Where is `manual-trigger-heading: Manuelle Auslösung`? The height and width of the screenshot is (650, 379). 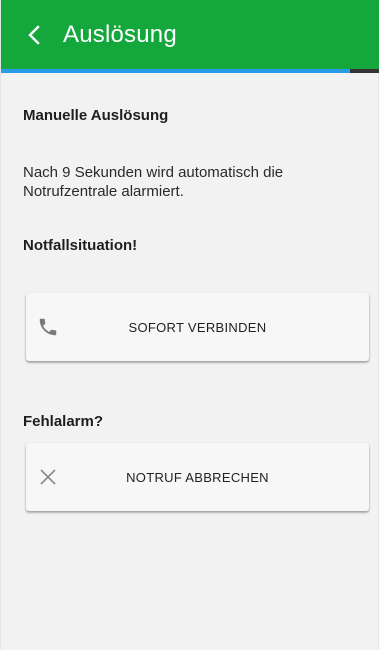
manual-trigger-heading: Manuelle Auslösung is located at coordinates (96, 115).